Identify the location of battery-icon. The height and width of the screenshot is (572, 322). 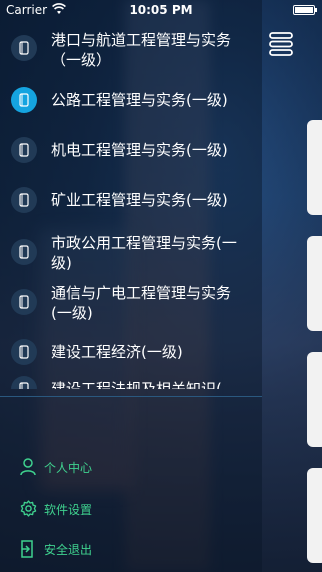
(305, 10).